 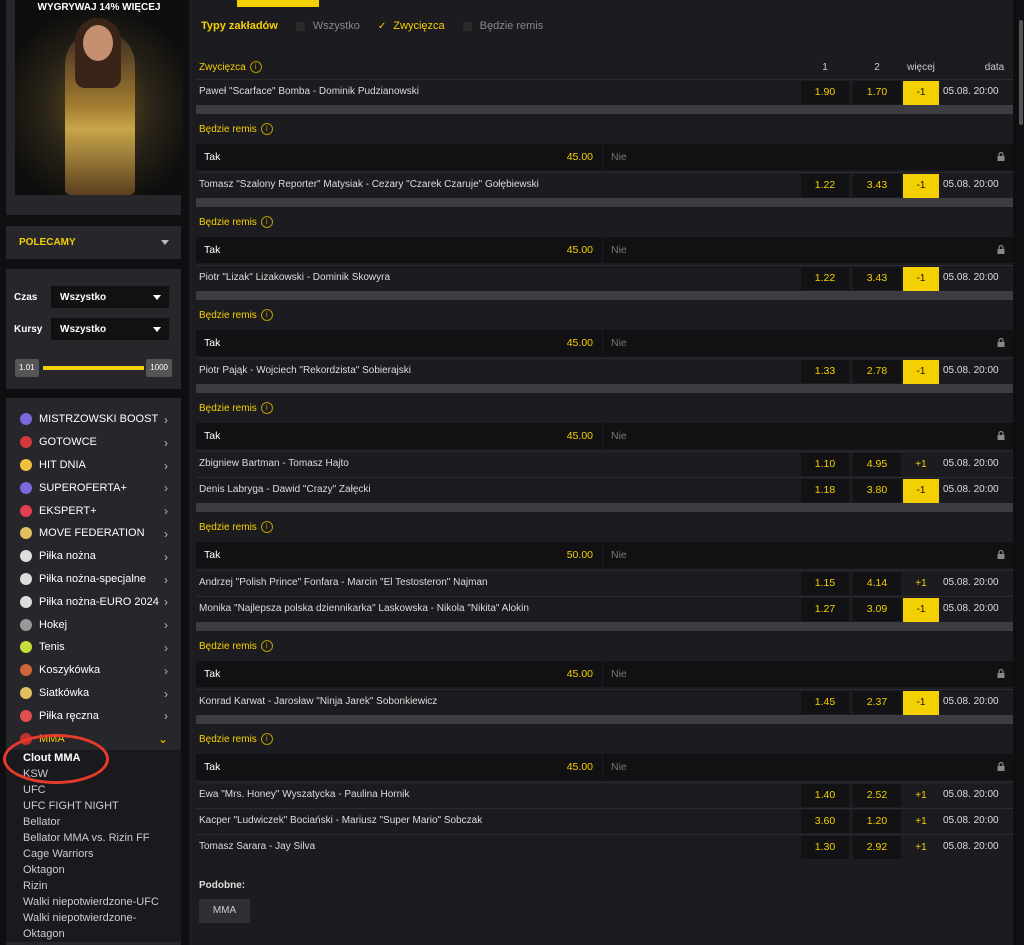 What do you see at coordinates (1021, 72) in the screenshot?
I see `scrollbar-thumb` at bounding box center [1021, 72].